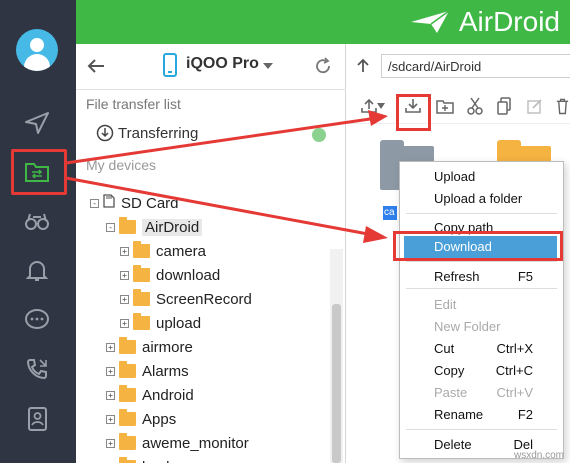 This screenshot has width=570, height=463. What do you see at coordinates (481, 349) in the screenshot?
I see `menu-item-cut: Cut Ctrl+X` at bounding box center [481, 349].